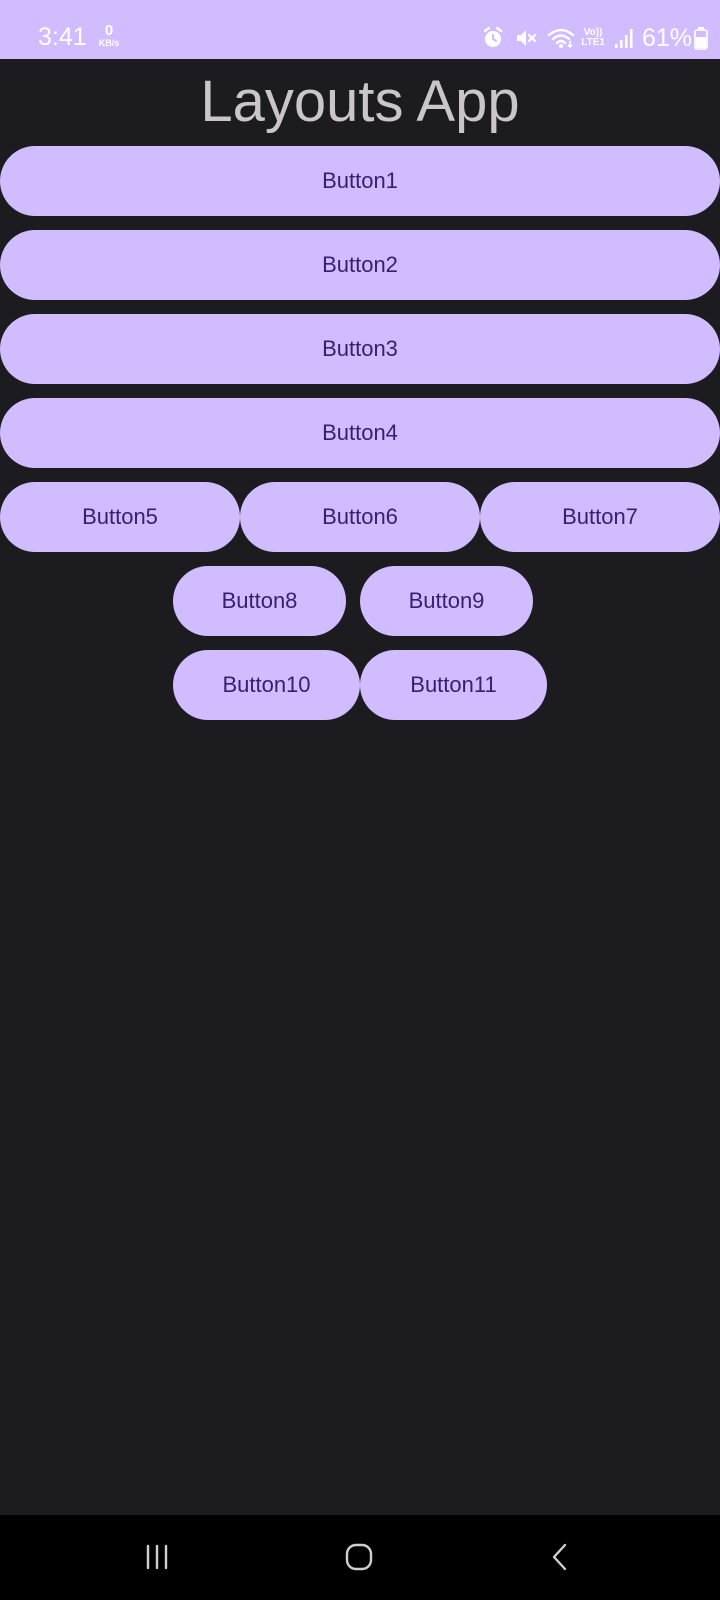  Describe the element at coordinates (526, 38) in the screenshot. I see `mute-icon` at that location.